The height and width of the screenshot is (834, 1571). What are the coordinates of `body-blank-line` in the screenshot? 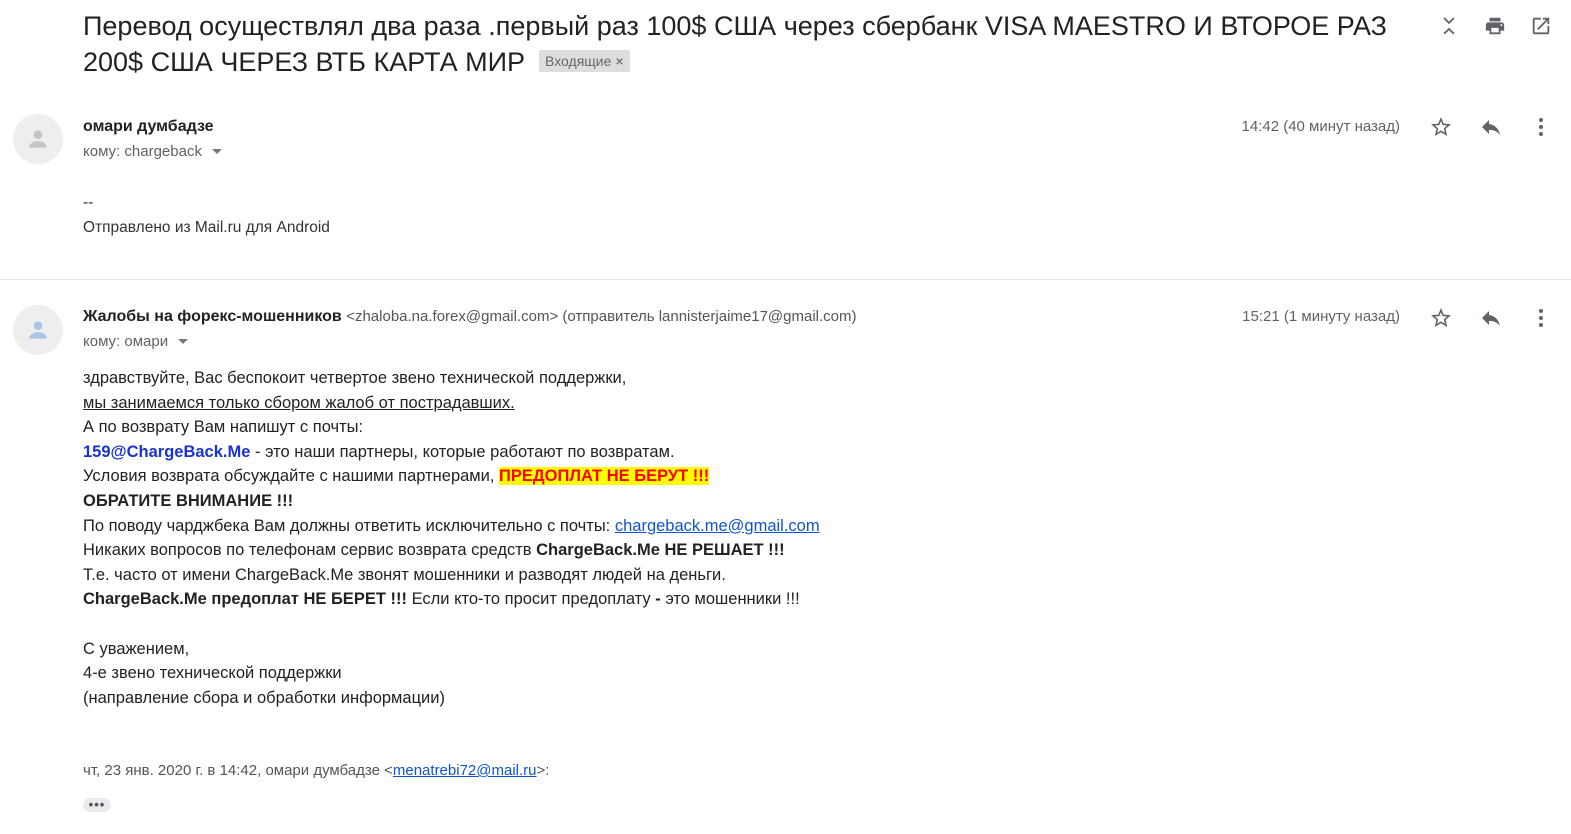 It's located at (451, 624).